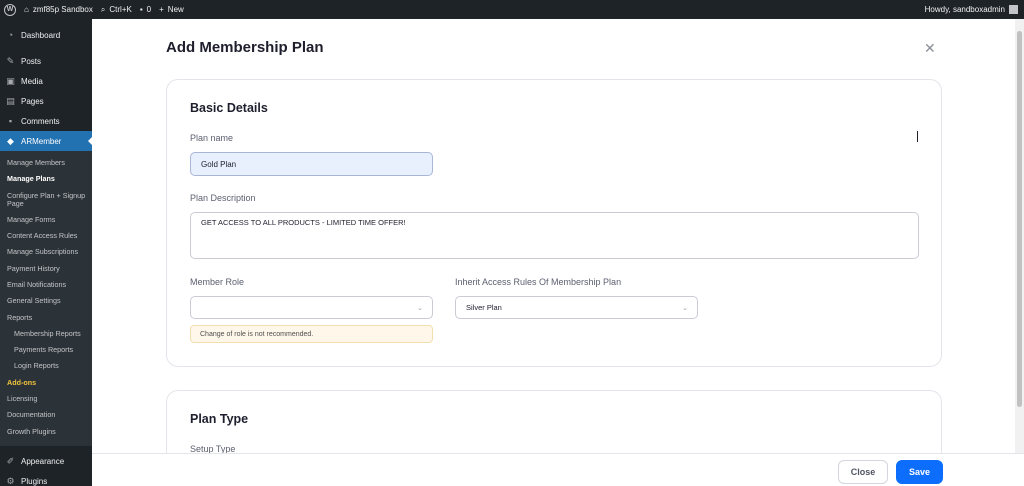 This screenshot has height=486, width=1024. I want to click on plan-name-input: Gold Plan, so click(311, 164).